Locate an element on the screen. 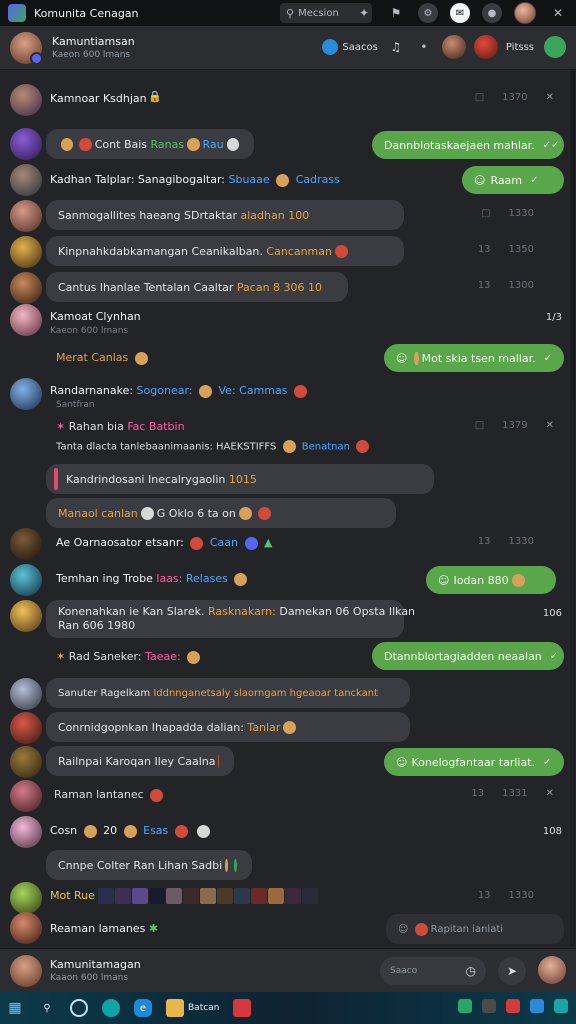 This screenshot has width=576, height=1024. clock-icon: ◷ is located at coordinates (471, 971).